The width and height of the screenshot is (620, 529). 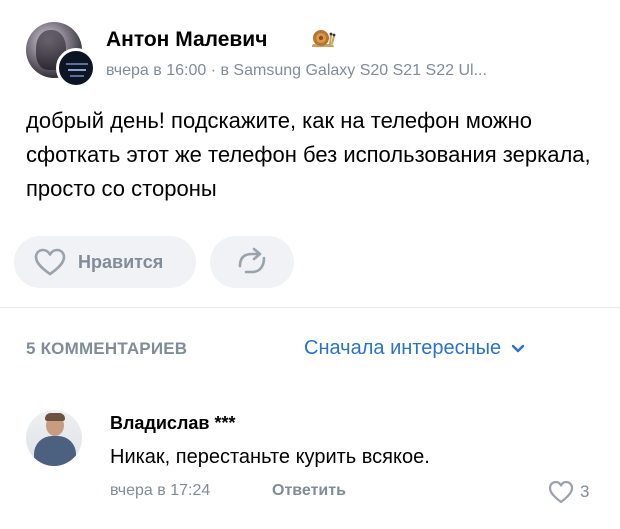 I want to click on snail-icon, so click(x=323, y=38).